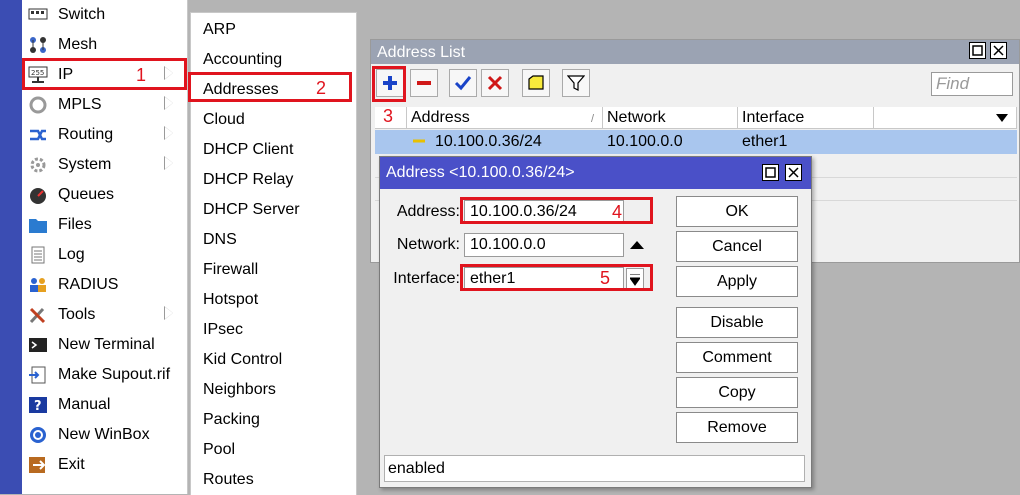  What do you see at coordinates (104, 435) in the screenshot?
I see `menu-item-new-winbox: New WinBox` at bounding box center [104, 435].